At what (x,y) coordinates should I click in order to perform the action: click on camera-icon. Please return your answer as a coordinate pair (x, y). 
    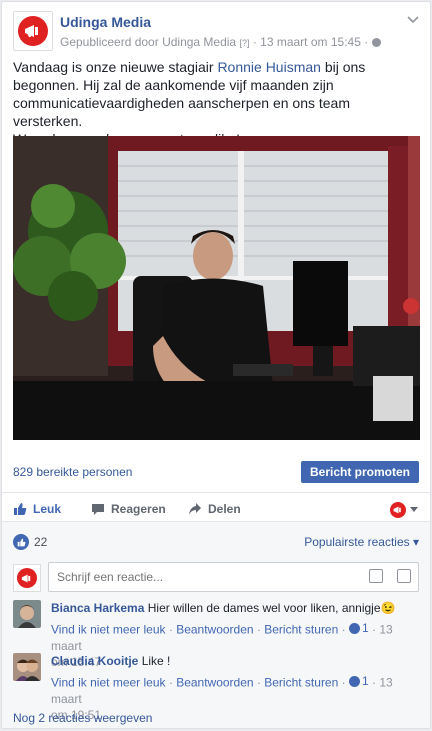
    Looking at the image, I should click on (376, 576).